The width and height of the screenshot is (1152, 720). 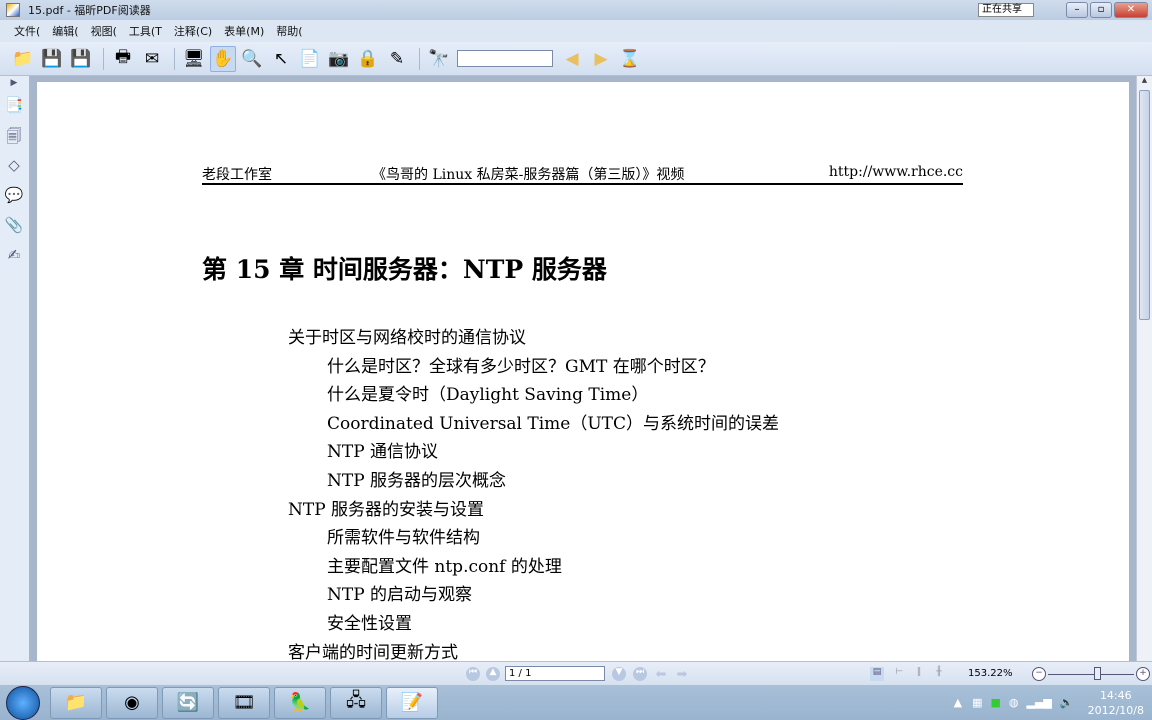 What do you see at coordinates (473, 674) in the screenshot?
I see `first-page-icon: ⏮` at bounding box center [473, 674].